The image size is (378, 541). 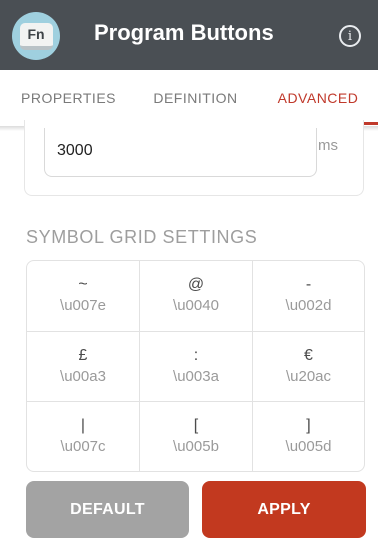 What do you see at coordinates (196, 425) in the screenshot?
I see `symbol-char: [` at bounding box center [196, 425].